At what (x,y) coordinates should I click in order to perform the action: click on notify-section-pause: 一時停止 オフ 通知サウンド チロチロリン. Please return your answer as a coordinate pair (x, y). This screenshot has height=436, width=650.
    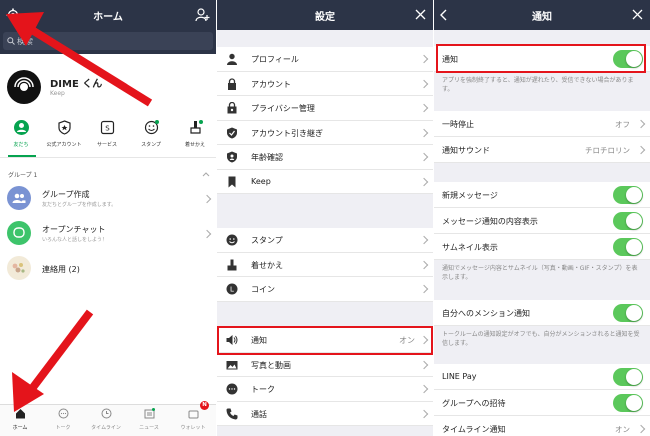
    Looking at the image, I should click on (542, 137).